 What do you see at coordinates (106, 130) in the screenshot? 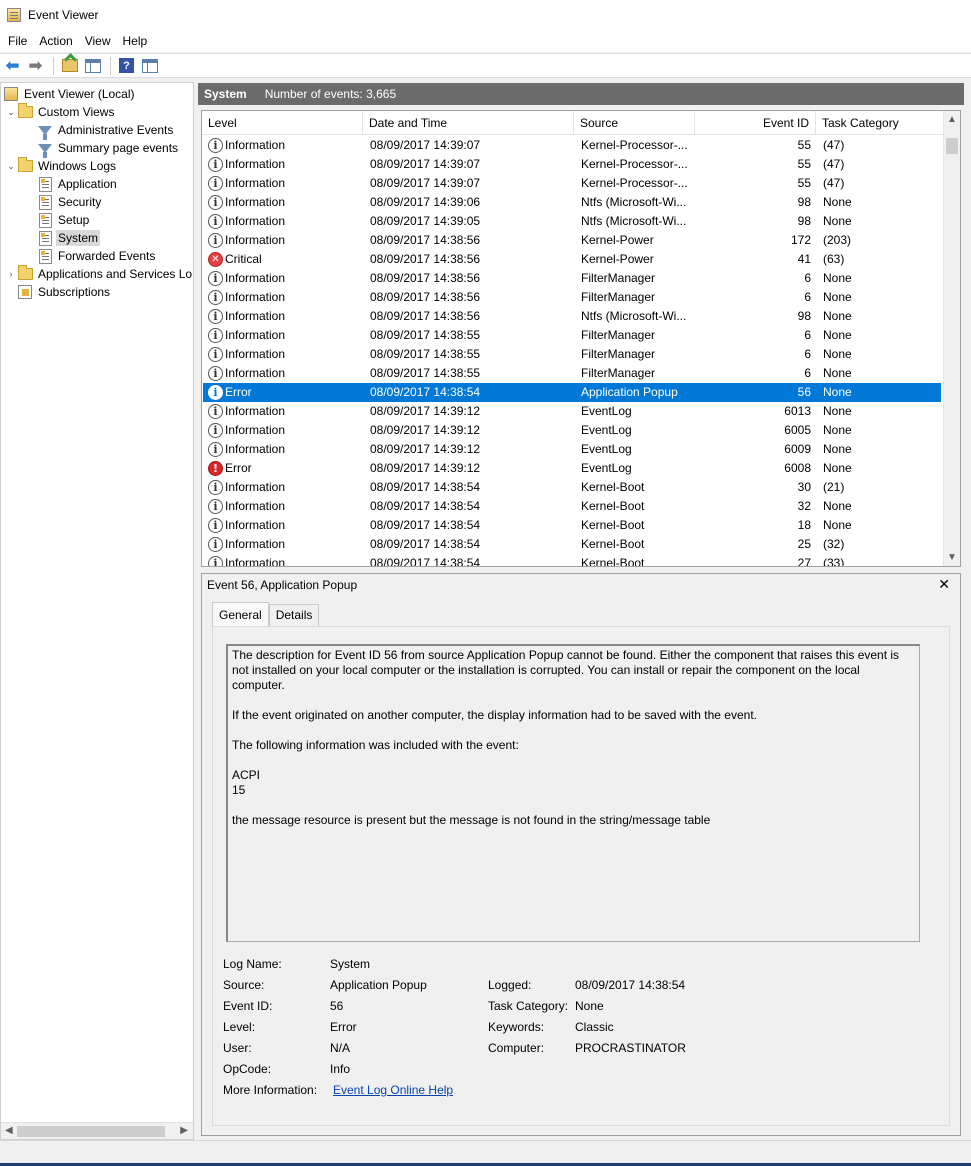
I see `tree-item-administrative-events: Administrative Events` at bounding box center [106, 130].